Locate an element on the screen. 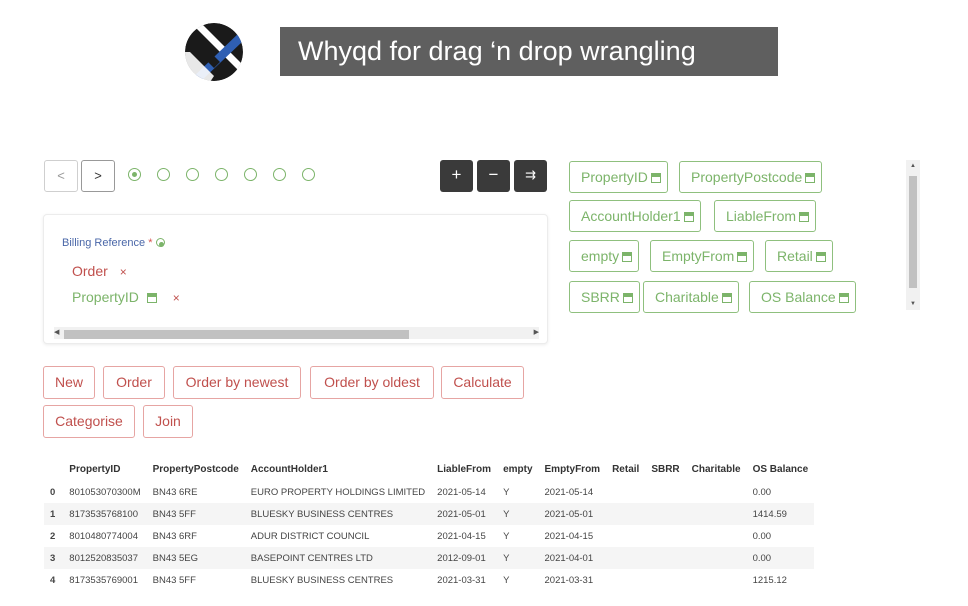 Image resolution: width=968 pixels, height=606 pixels. order-button: Order is located at coordinates (134, 382).